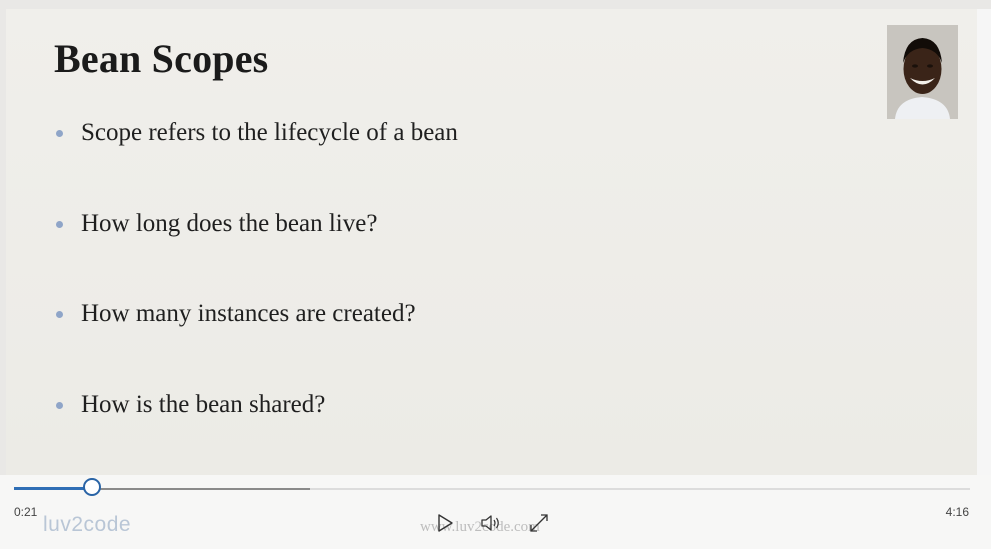 Image resolution: width=991 pixels, height=549 pixels. Describe the element at coordinates (87, 524) in the screenshot. I see `luv2code-logo: luv2code` at that location.